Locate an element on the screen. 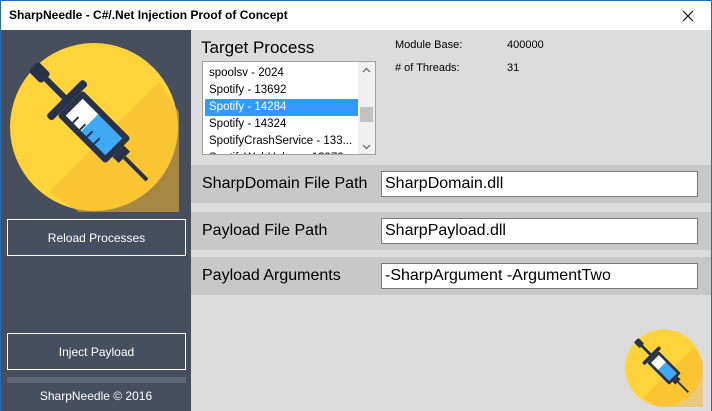  domain-path-label: SharpDomain File Path is located at coordinates (285, 183).